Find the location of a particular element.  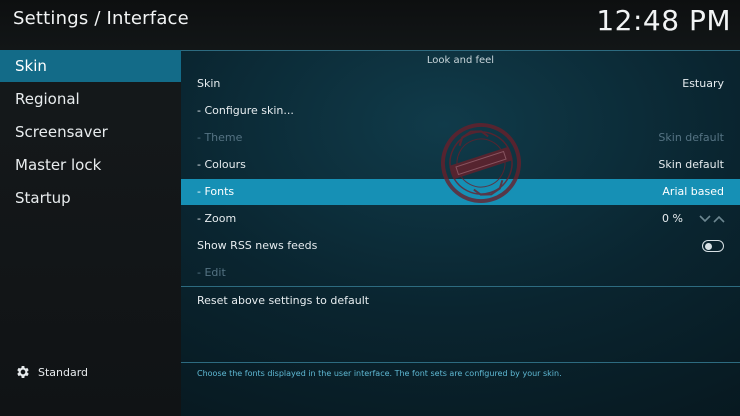

sidebar-item-regional: Regional is located at coordinates (90, 99).